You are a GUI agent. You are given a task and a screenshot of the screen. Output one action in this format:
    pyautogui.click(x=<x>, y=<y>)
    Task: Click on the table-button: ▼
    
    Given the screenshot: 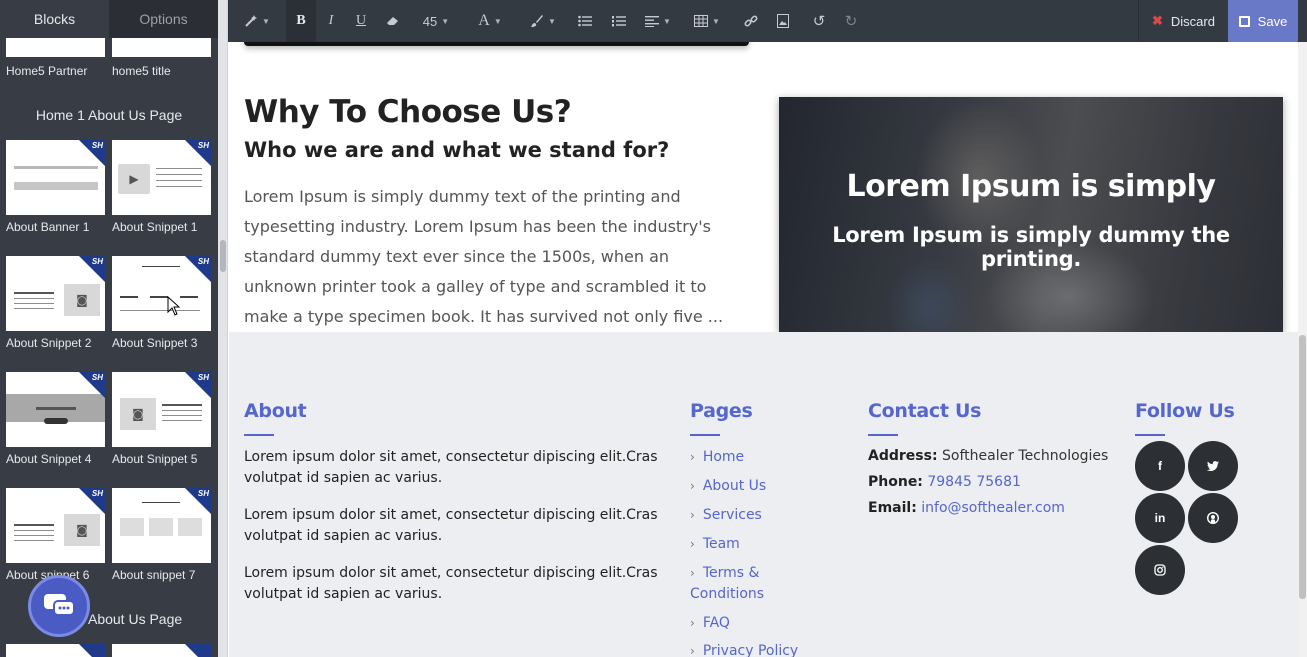 What is the action you would take?
    pyautogui.click(x=707, y=21)
    